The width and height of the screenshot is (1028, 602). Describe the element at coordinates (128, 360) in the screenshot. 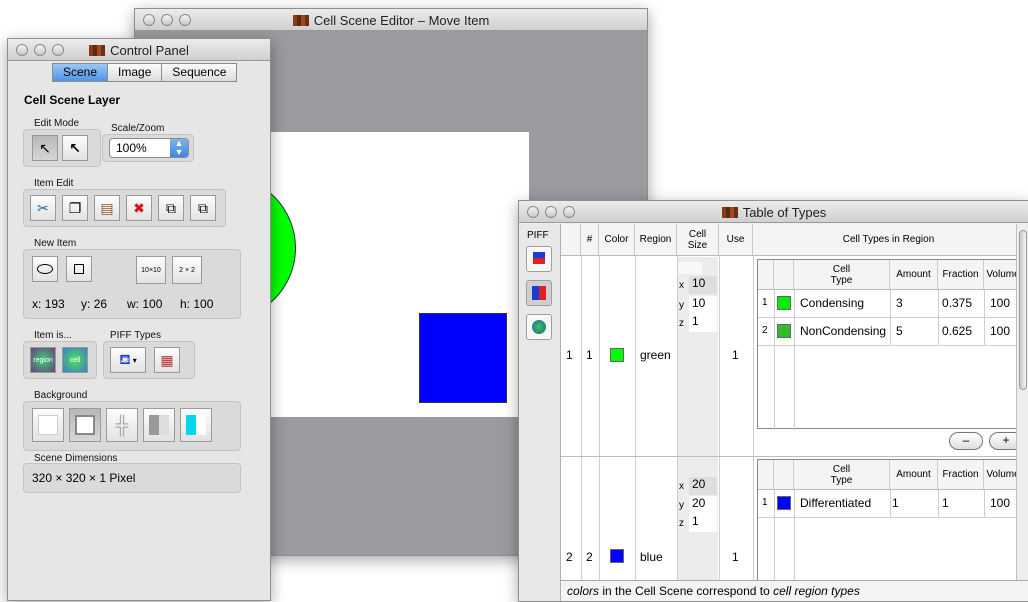

I see `paint-bucket-button: ⛾ ▾` at that location.